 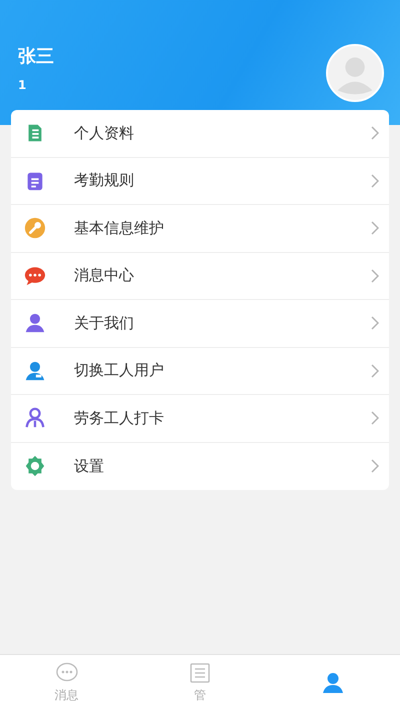 What do you see at coordinates (200, 673) in the screenshot?
I see `list-icon` at bounding box center [200, 673].